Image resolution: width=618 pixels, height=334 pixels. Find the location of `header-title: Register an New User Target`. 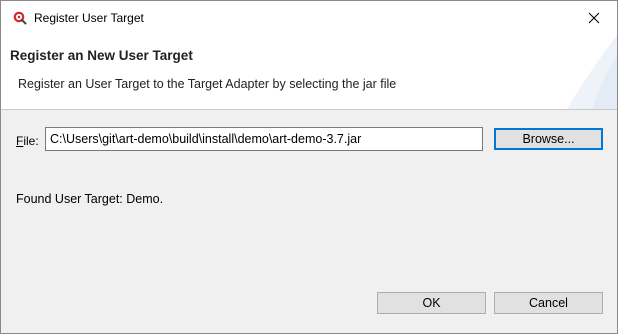

header-title: Register an New User Target is located at coordinates (101, 55).